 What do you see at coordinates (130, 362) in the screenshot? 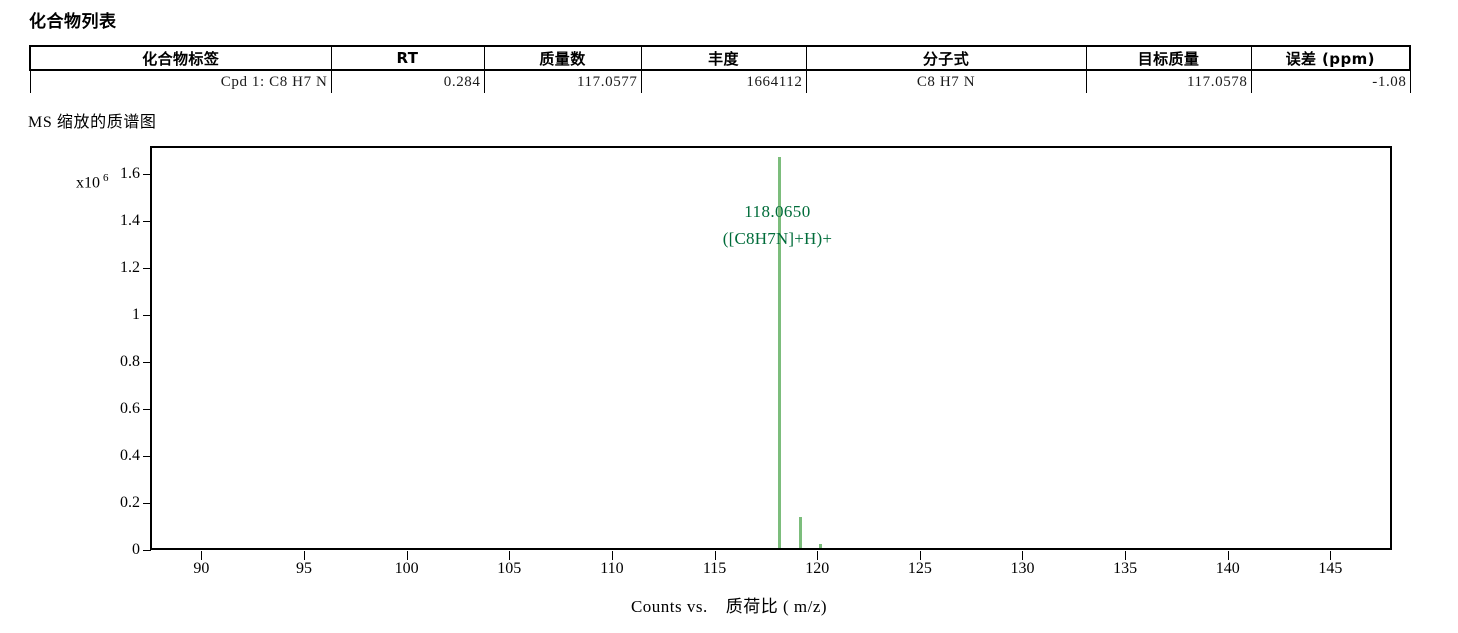
I see `y-axis-tick-label: 0.8` at bounding box center [130, 362].